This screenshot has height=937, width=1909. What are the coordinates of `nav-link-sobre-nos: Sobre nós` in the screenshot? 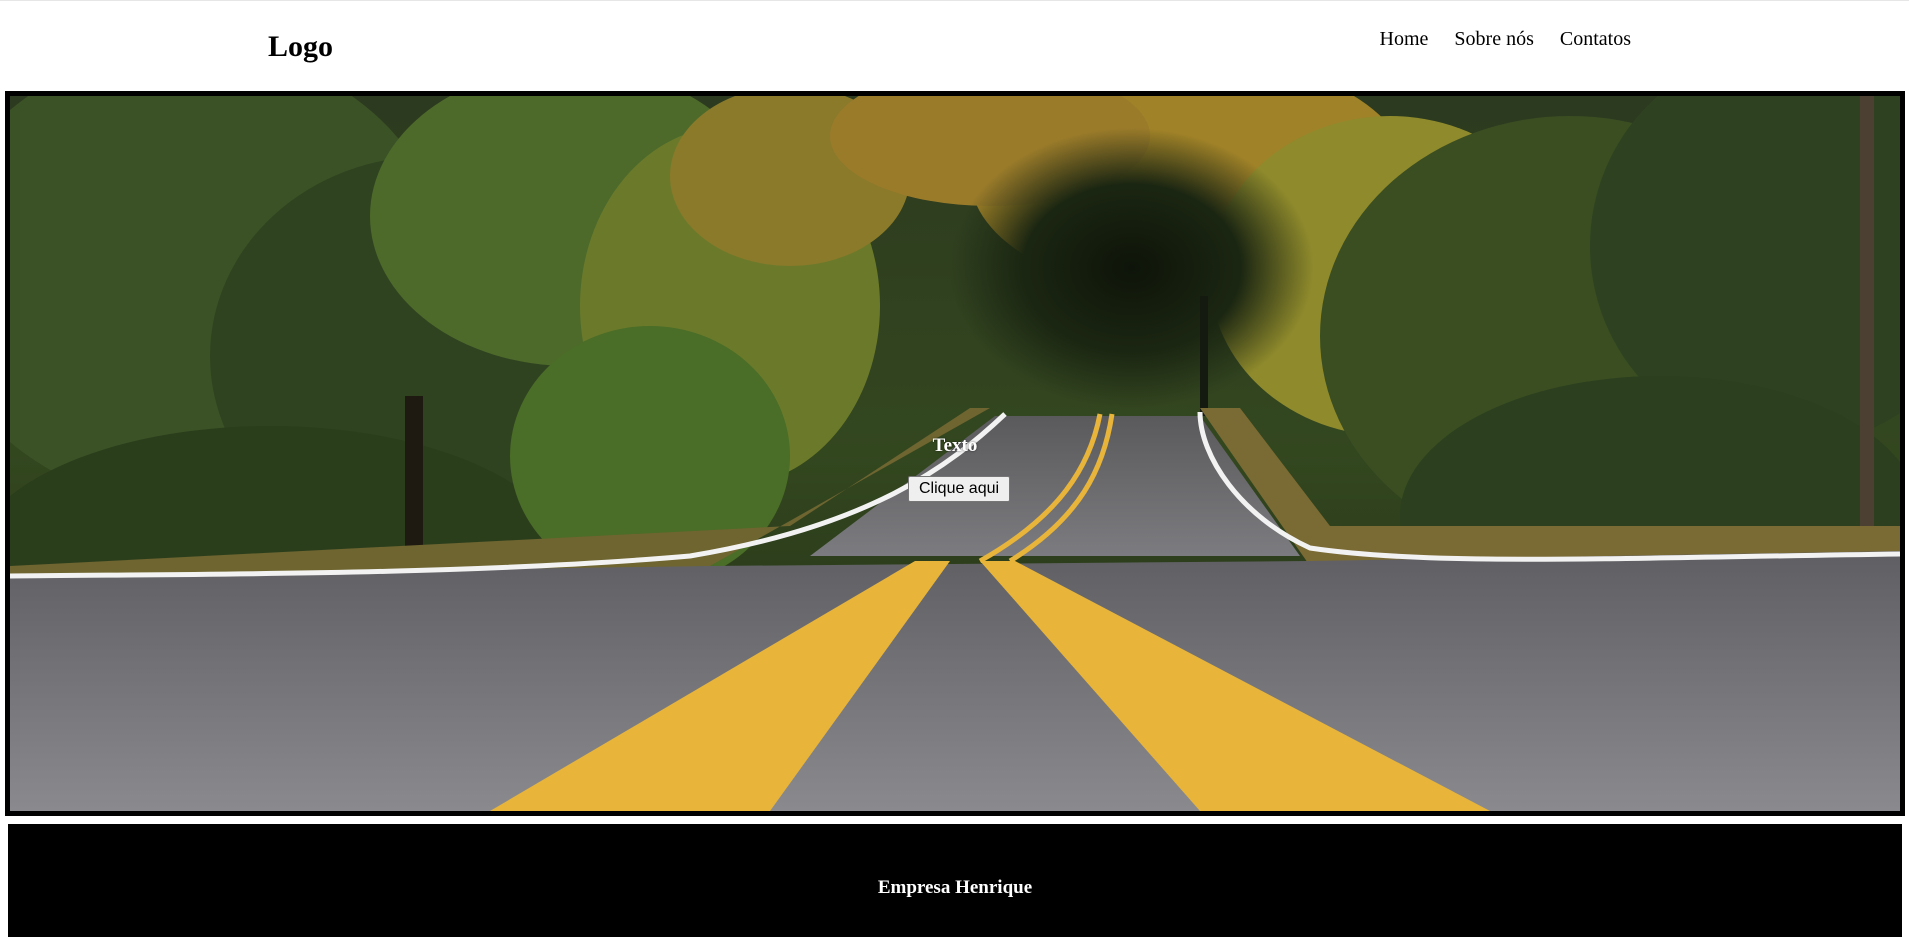 It's located at (1493, 39).